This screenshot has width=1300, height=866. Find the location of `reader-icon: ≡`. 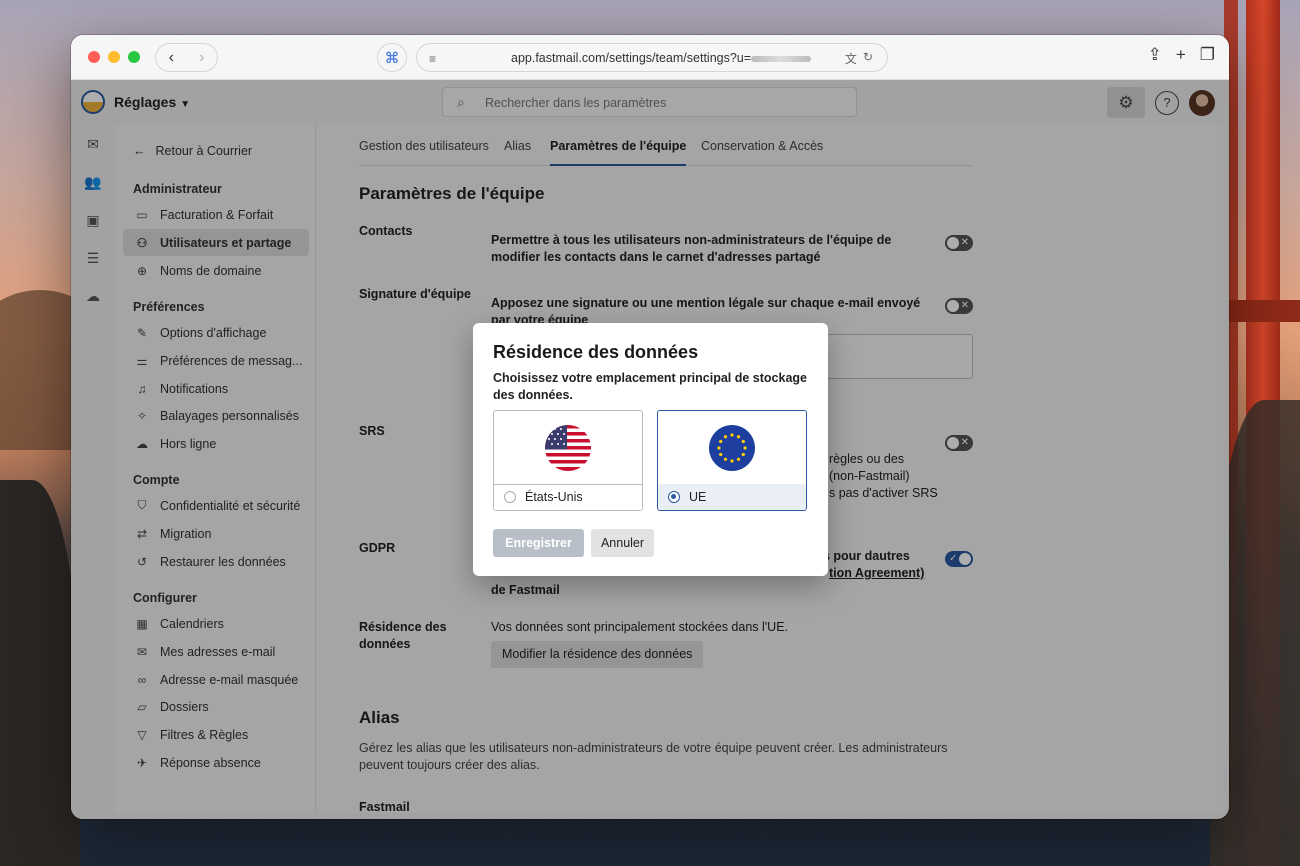

reader-icon: ≡ is located at coordinates (432, 59).